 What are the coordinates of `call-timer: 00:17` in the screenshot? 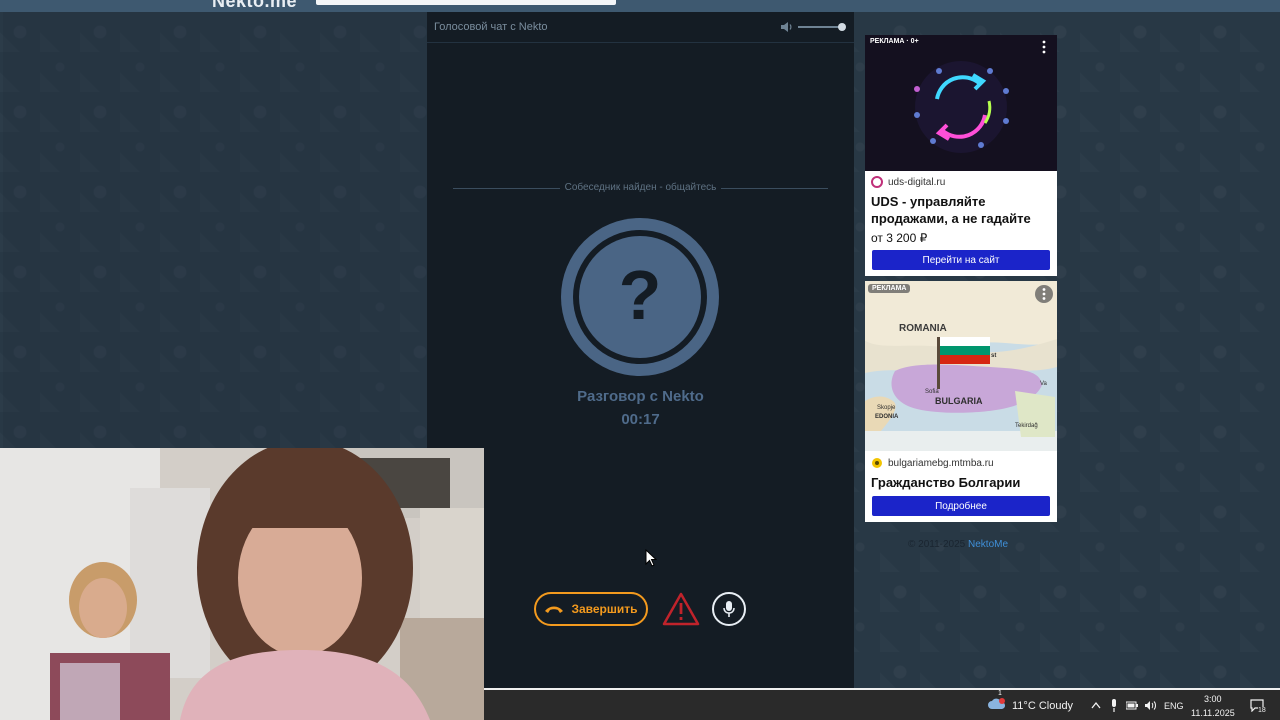 It's located at (640, 419).